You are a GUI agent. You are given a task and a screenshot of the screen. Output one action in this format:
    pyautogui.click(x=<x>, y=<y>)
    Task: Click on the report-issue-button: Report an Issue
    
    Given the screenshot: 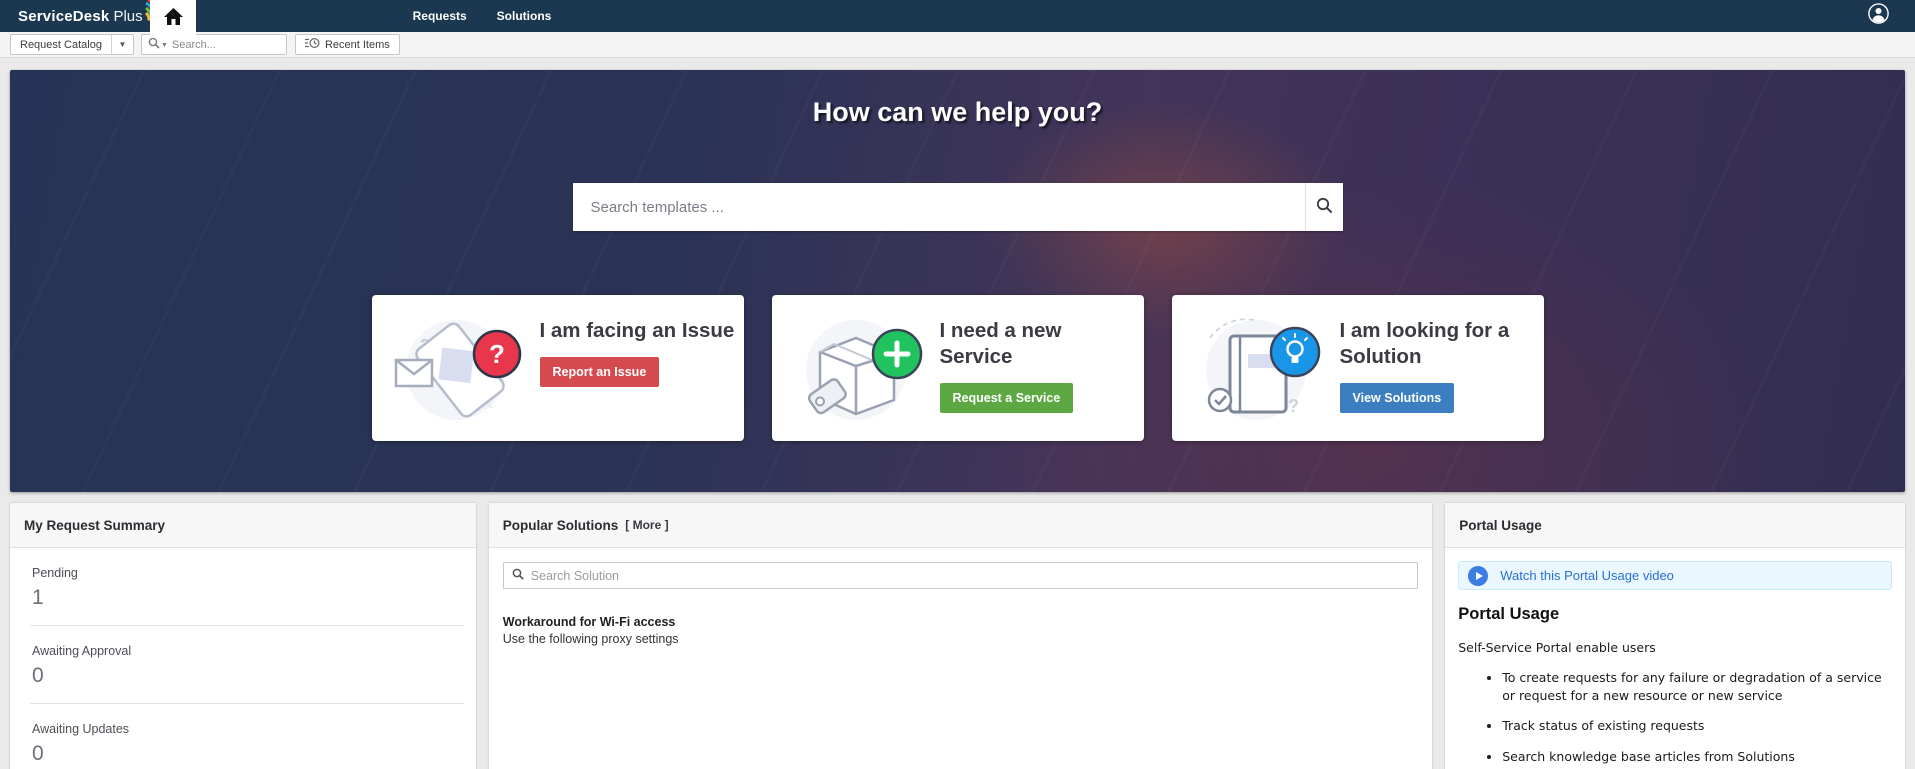 What is the action you would take?
    pyautogui.click(x=599, y=372)
    